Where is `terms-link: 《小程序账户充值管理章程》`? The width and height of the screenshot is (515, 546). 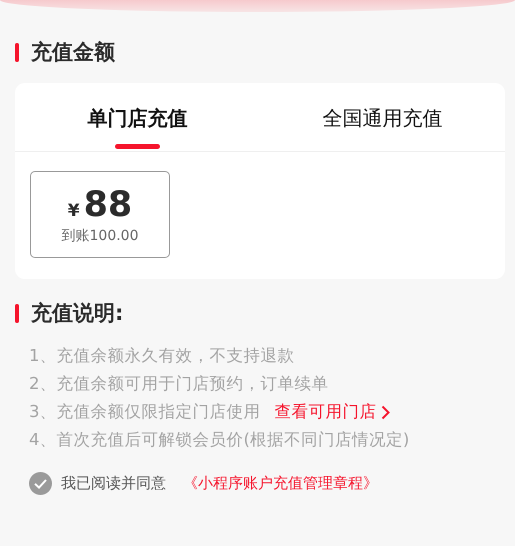
terms-link: 《小程序账户充值管理章程》 is located at coordinates (280, 483).